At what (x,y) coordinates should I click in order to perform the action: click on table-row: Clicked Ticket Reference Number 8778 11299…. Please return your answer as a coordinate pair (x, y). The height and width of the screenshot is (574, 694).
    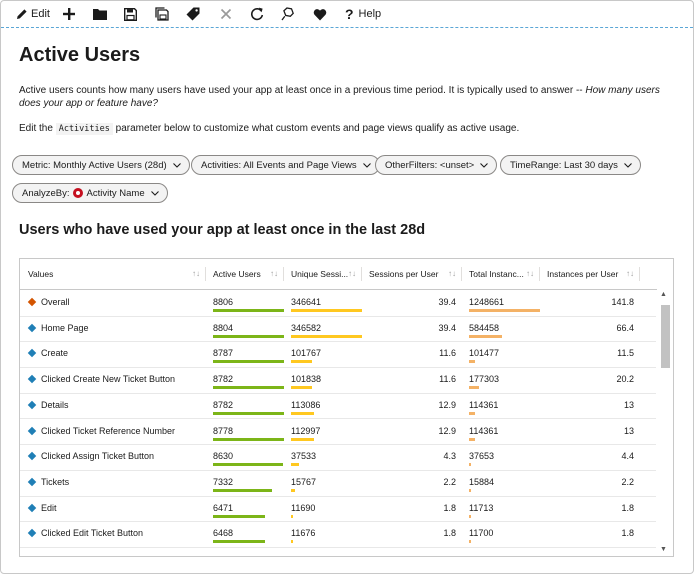
    Looking at the image, I should click on (338, 432).